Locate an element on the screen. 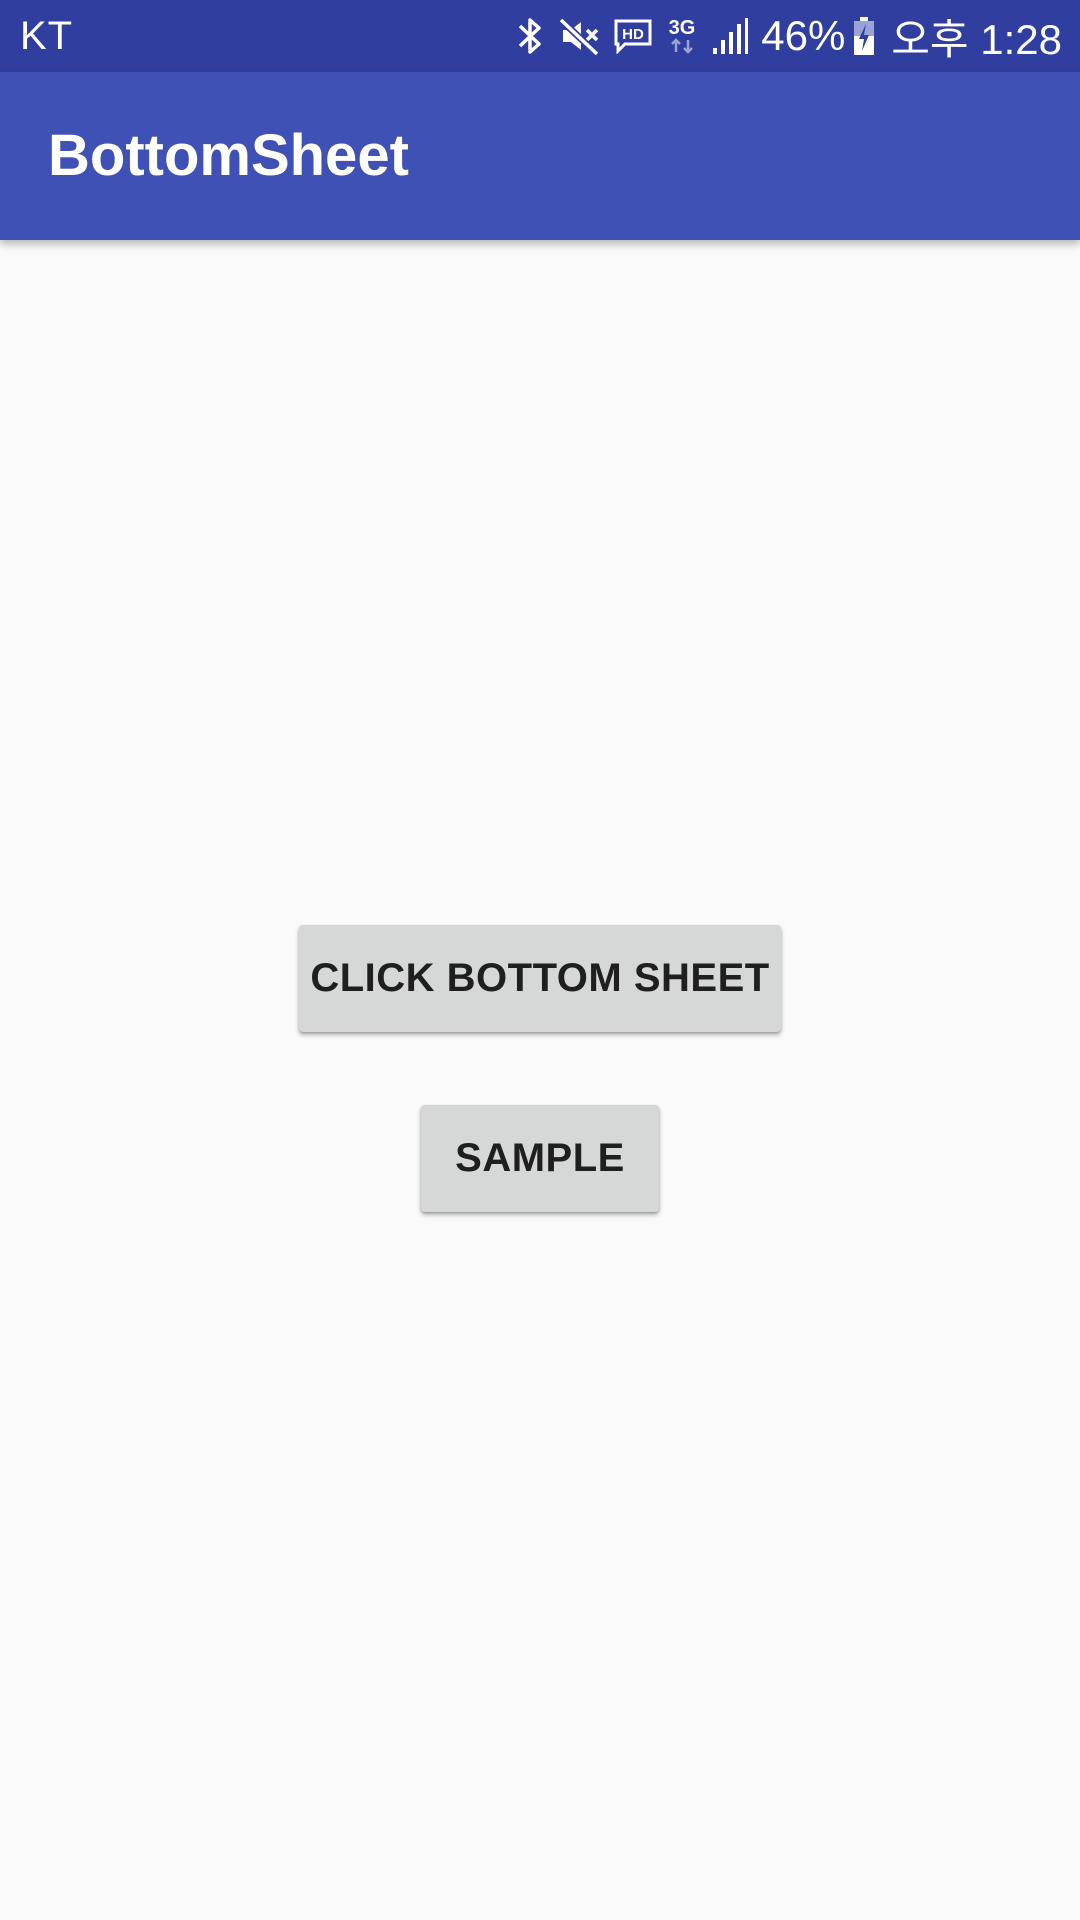 The width and height of the screenshot is (1080, 1920). battery-charging-icon is located at coordinates (864, 36).